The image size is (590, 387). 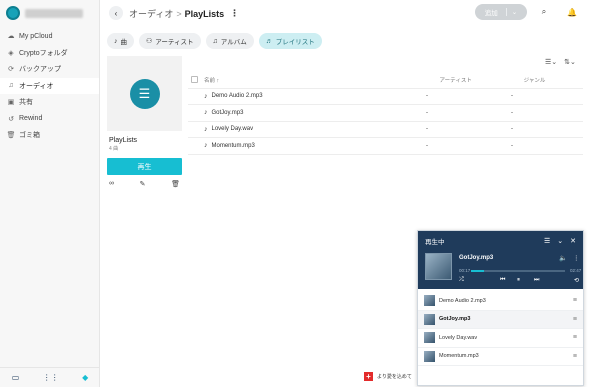 What do you see at coordinates (36, 36) in the screenshot?
I see `sidebar-item-label: My pCloud` at bounding box center [36, 36].